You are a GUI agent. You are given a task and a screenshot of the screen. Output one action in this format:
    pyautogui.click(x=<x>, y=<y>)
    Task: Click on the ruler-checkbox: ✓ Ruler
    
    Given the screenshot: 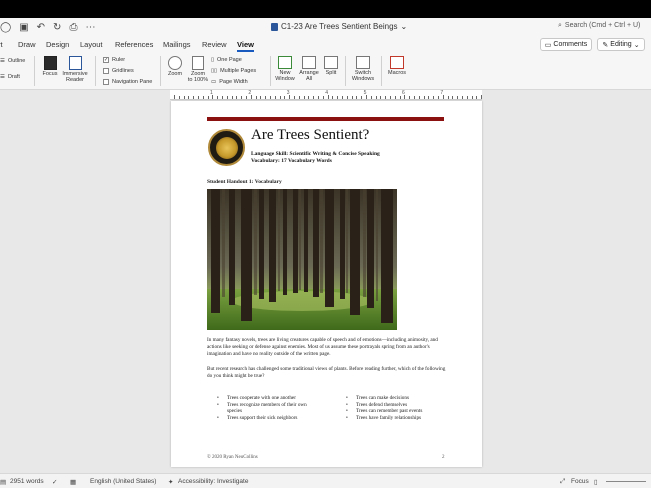 What is the action you would take?
    pyautogui.click(x=114, y=60)
    